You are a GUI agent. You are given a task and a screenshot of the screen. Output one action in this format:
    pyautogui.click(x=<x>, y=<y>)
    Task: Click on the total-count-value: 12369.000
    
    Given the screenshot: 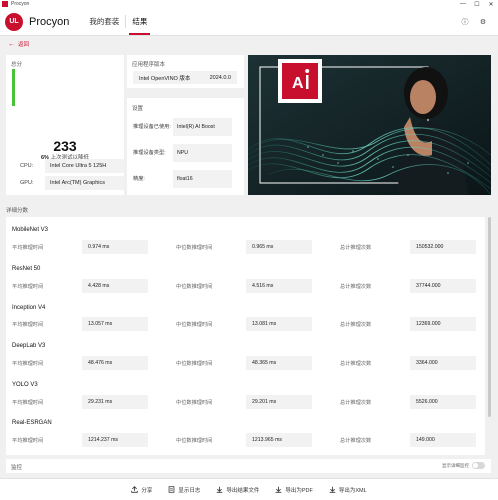 What is the action you would take?
    pyautogui.click(x=443, y=324)
    